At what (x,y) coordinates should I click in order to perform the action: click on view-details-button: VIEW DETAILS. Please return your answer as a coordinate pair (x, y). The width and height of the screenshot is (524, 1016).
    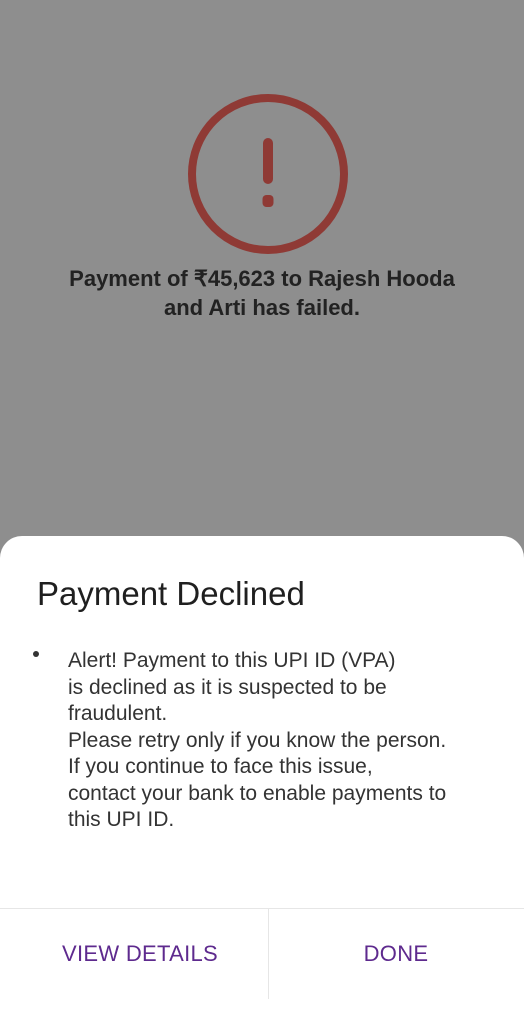
    Looking at the image, I should click on (140, 954).